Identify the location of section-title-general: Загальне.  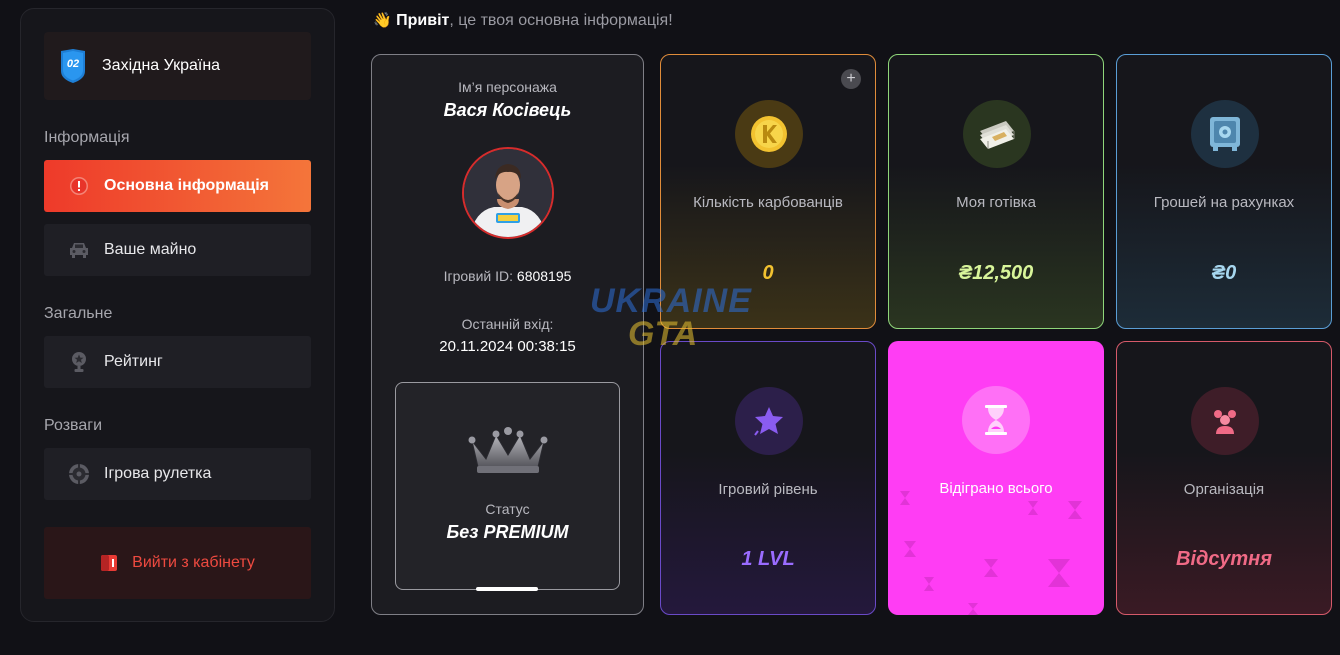
(78, 313).